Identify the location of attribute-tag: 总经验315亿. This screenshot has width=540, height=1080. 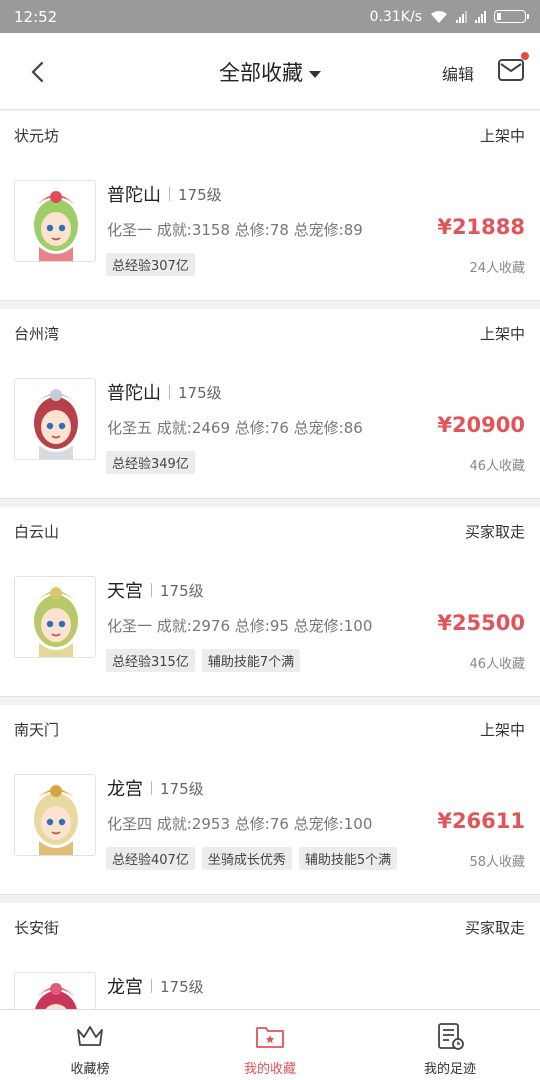
(150, 660).